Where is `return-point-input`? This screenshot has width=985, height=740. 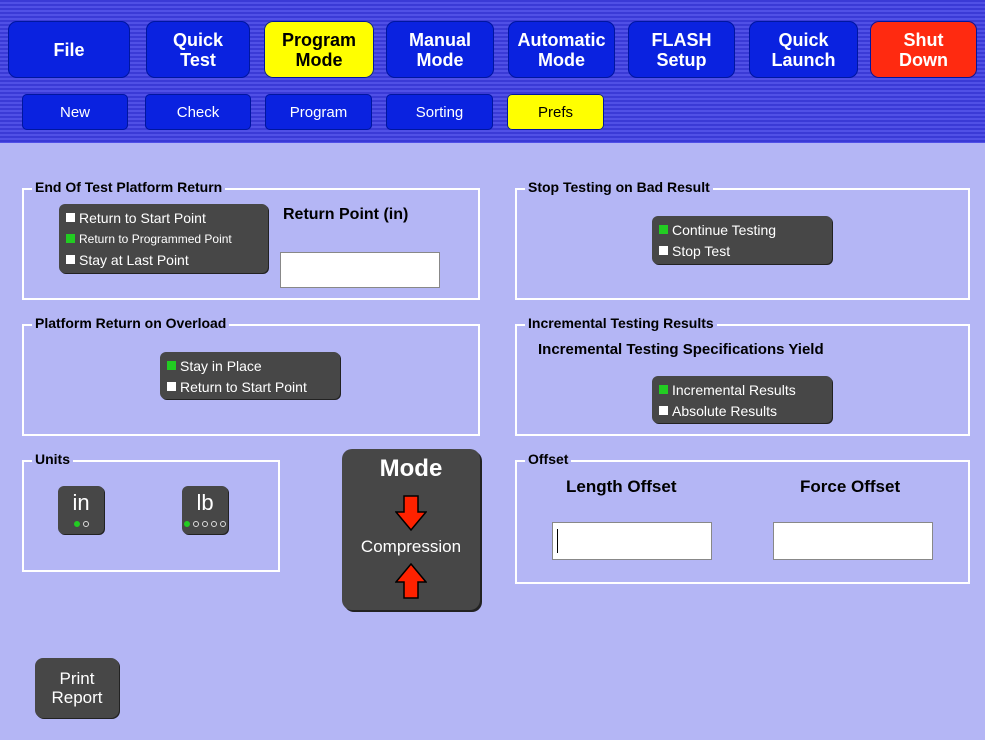
return-point-input is located at coordinates (360, 270).